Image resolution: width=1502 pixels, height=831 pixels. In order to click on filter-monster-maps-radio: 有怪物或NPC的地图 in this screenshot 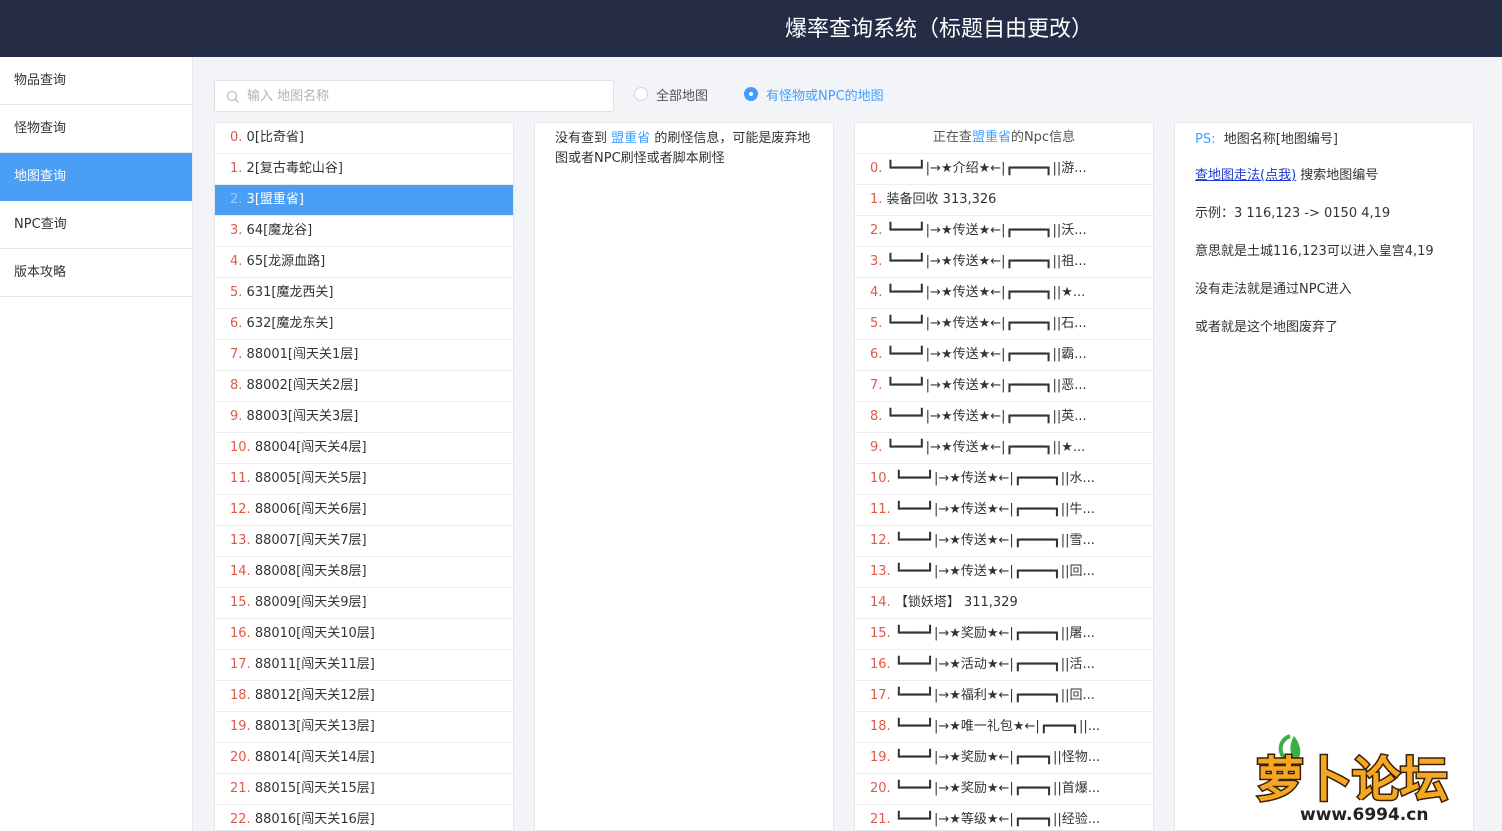, I will do `click(814, 94)`.